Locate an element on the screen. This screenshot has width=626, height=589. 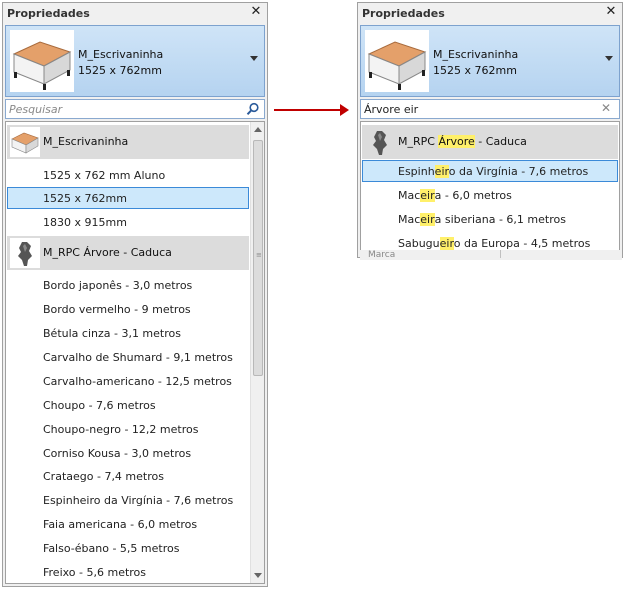
result-item: Maceira - 6,0 metros is located at coordinates (490, 195).